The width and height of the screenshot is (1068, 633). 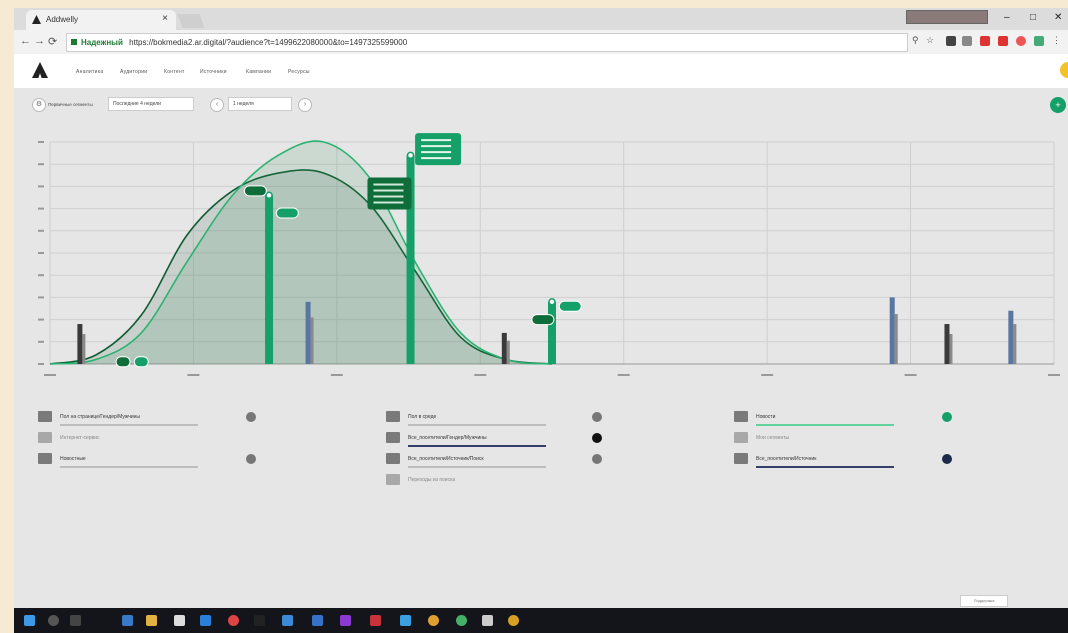 I want to click on nav-item-content: Контент, so click(x=174, y=72).